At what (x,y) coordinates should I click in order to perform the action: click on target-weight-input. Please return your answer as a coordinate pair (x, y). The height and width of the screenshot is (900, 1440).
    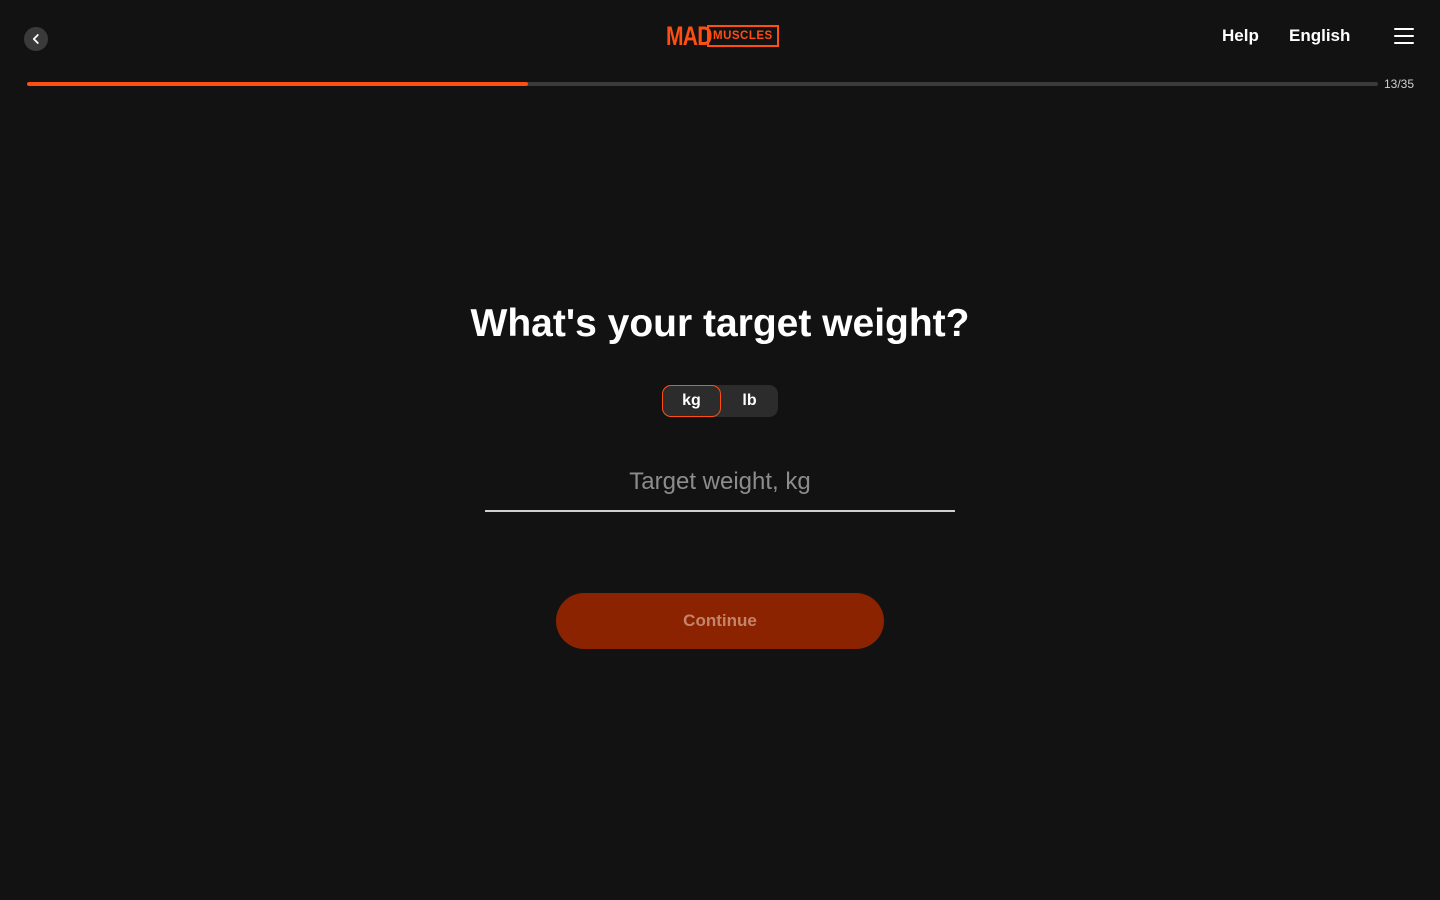
    Looking at the image, I should click on (720, 487).